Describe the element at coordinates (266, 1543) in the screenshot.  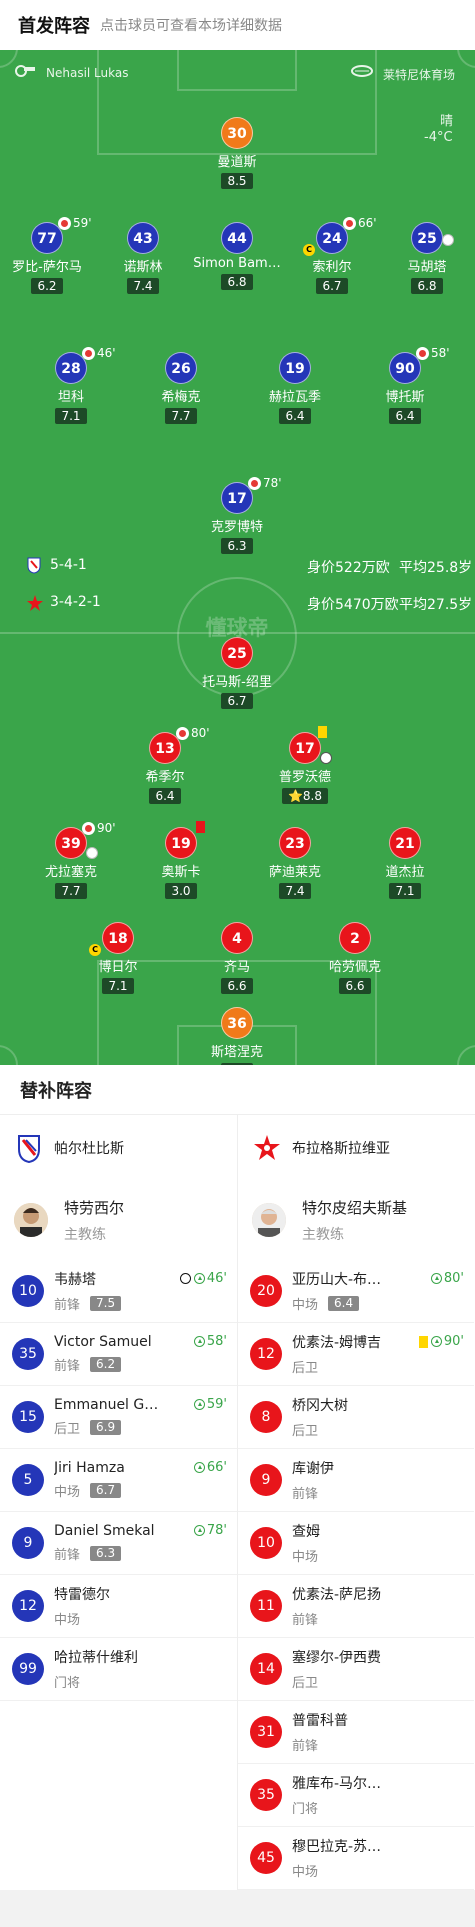
I see `sub-number-badge: 10` at that location.